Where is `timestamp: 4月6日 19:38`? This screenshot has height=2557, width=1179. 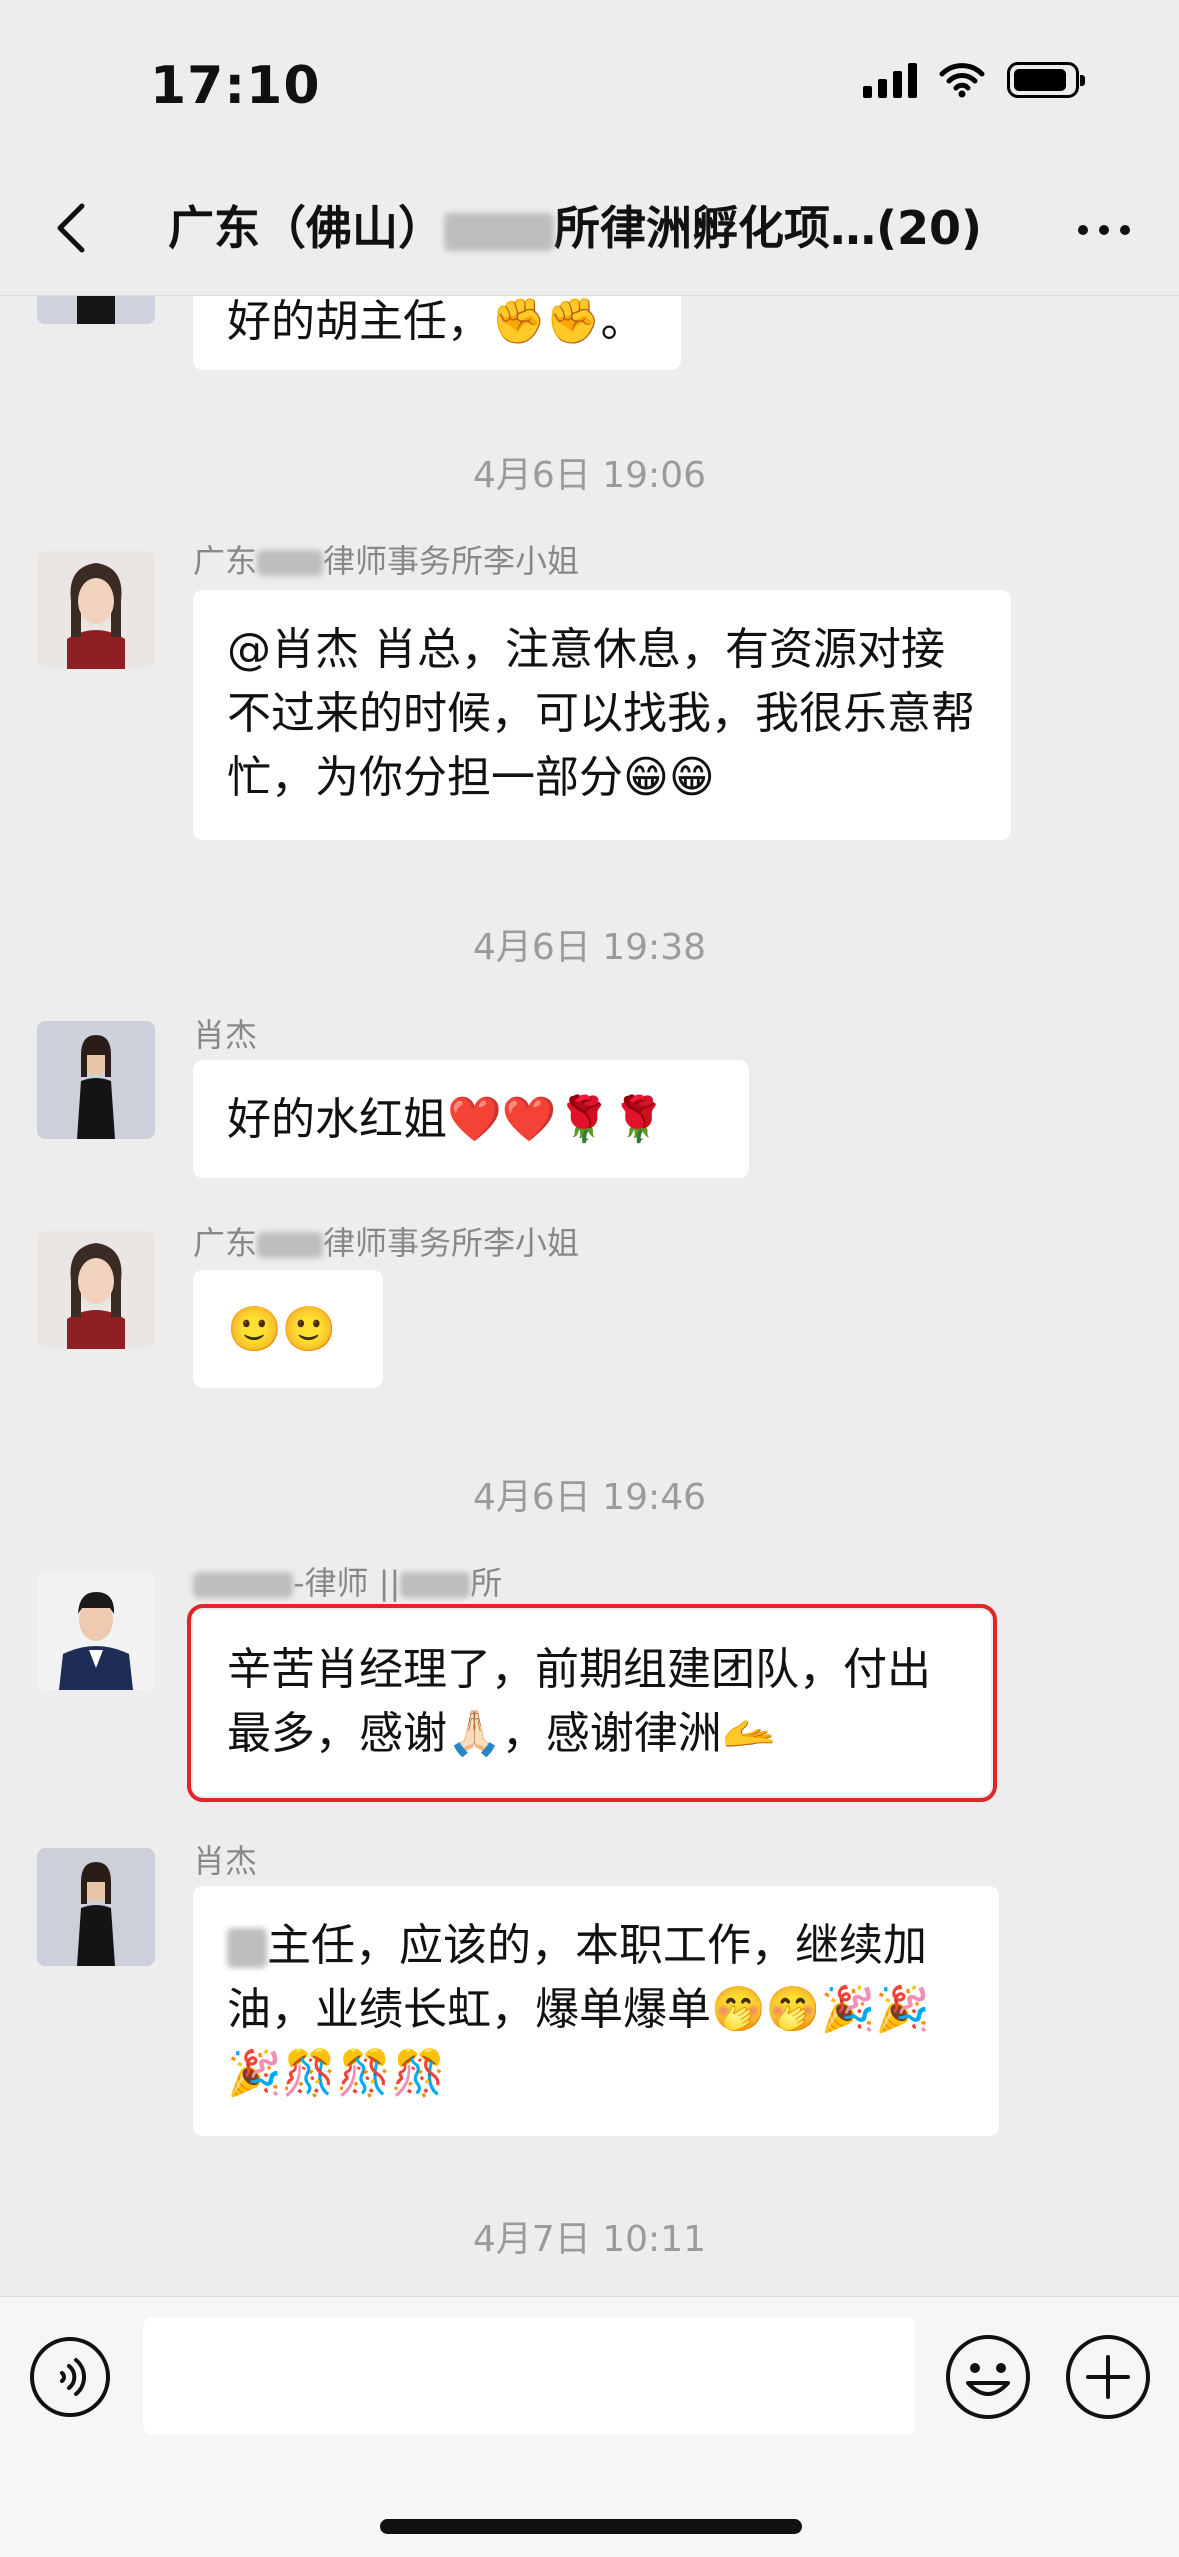 timestamp: 4月6日 19:38 is located at coordinates (589, 947).